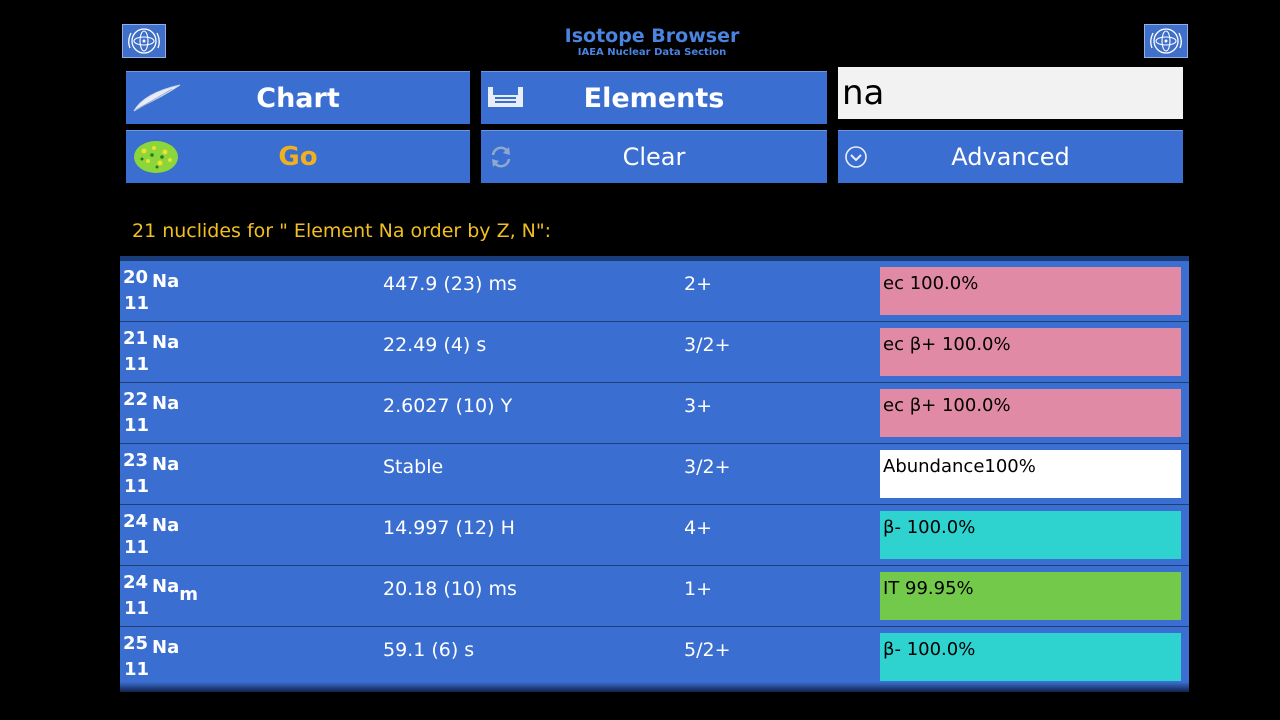  I want to click on table-row: 23 Na 11 Stable 3/2+ Abundance100%, so click(654, 474).